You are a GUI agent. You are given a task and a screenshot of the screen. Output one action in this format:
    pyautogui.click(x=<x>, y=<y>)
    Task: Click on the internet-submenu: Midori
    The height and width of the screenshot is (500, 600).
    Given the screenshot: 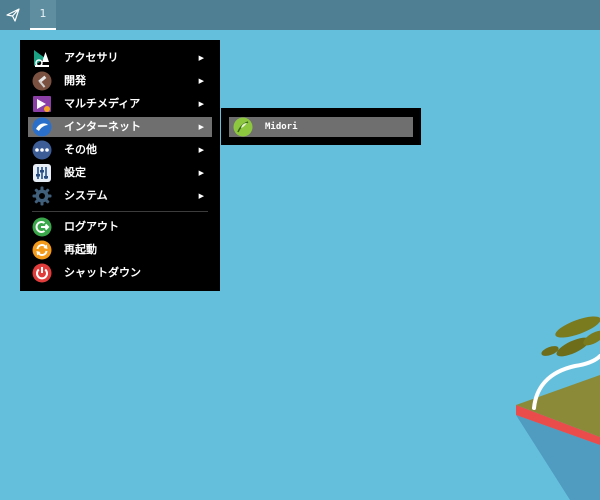 What is the action you would take?
    pyautogui.click(x=321, y=126)
    